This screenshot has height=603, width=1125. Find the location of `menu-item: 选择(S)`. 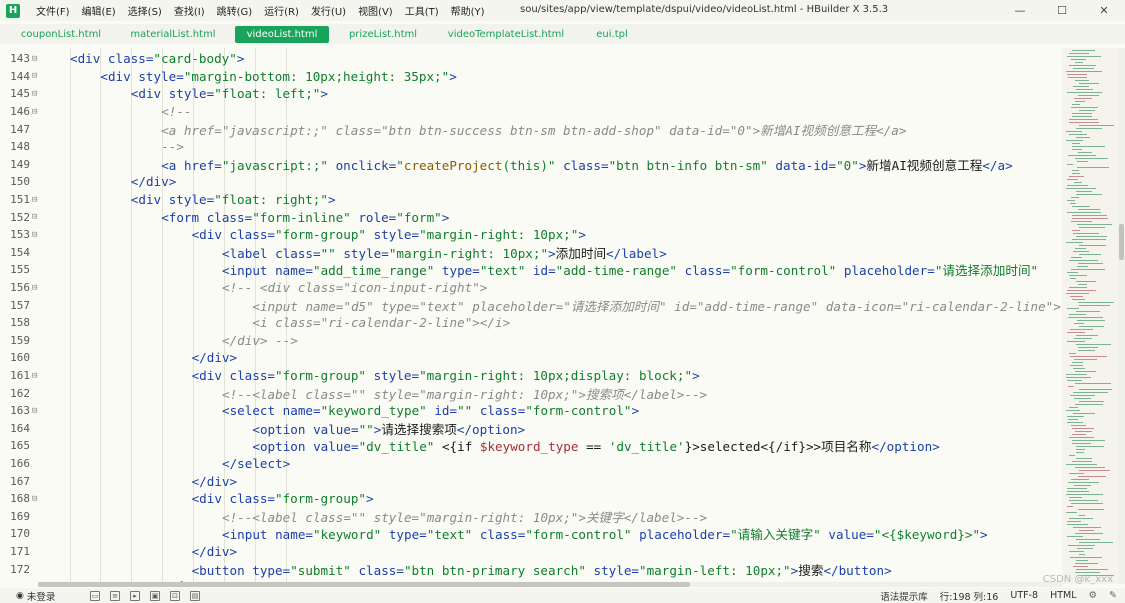

menu-item: 选择(S) is located at coordinates (145, 10).